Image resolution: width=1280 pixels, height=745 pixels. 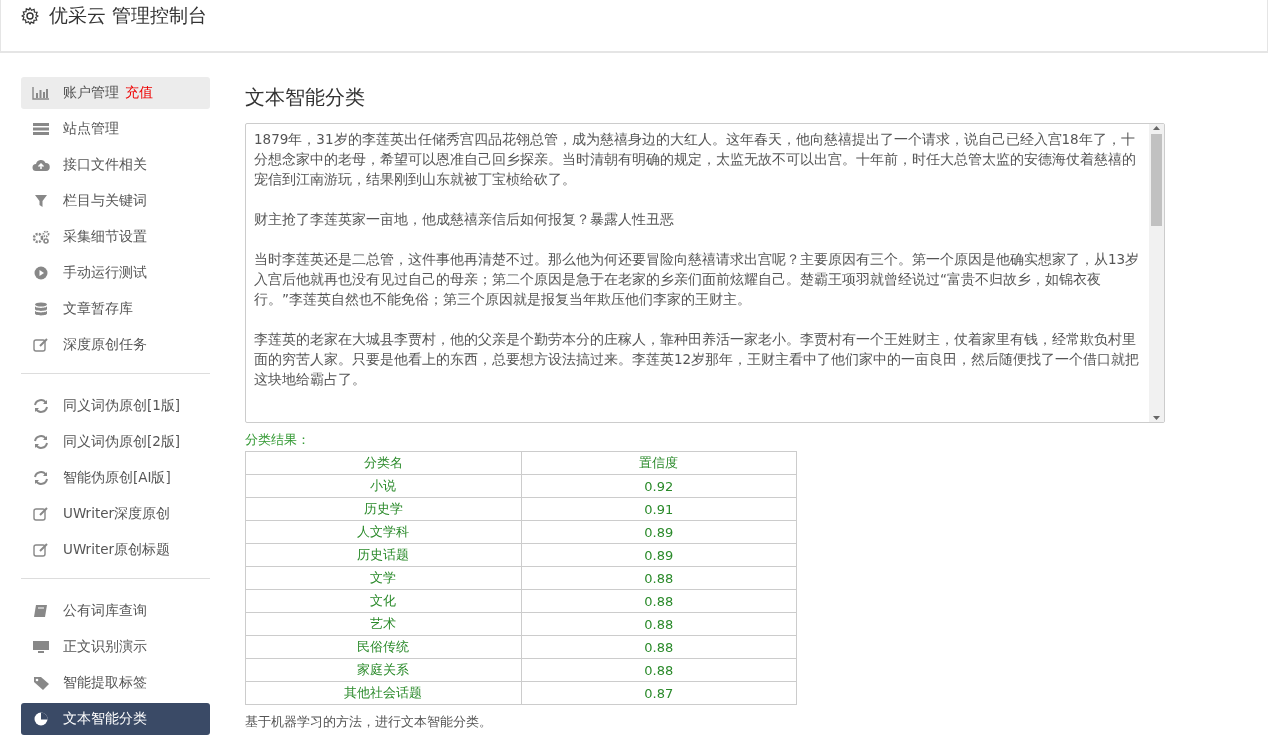 What do you see at coordinates (30, 16) in the screenshot?
I see `settings-icon` at bounding box center [30, 16].